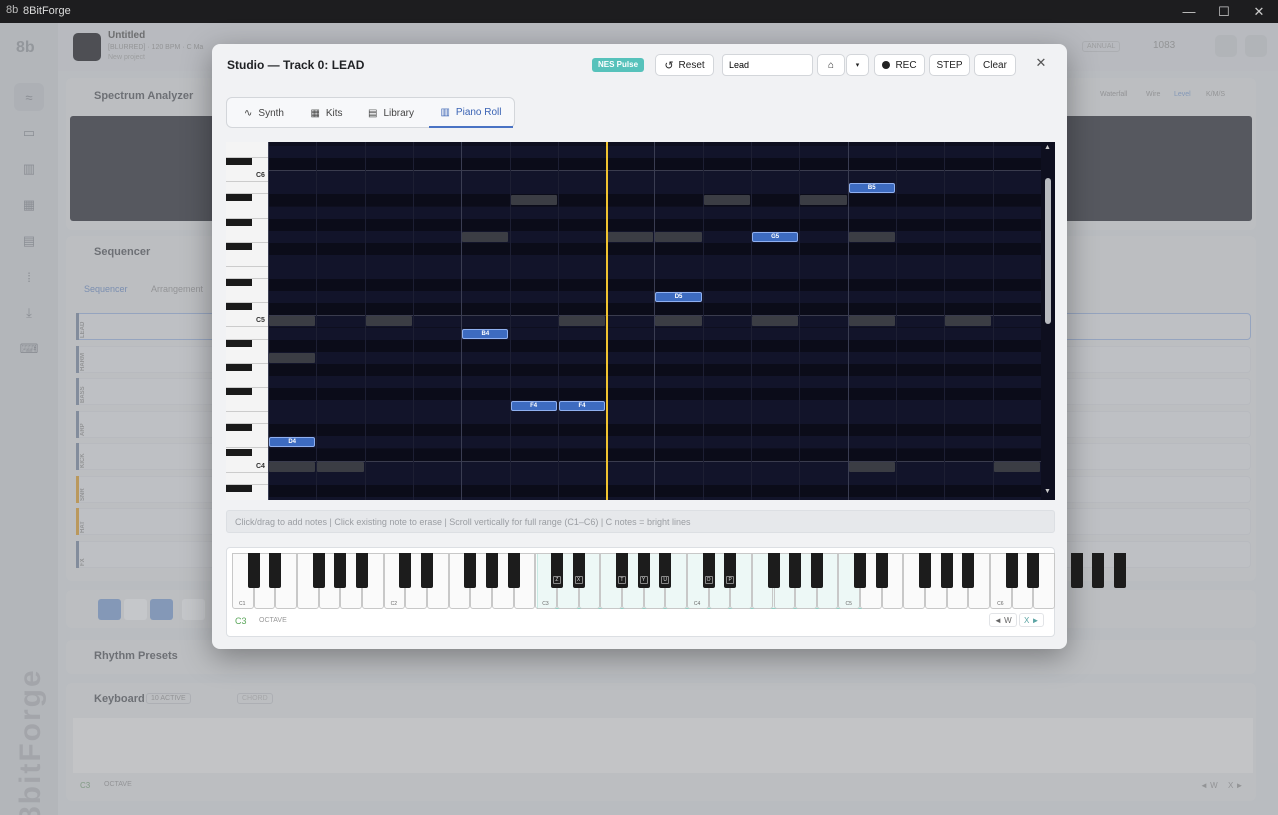 The width and height of the screenshot is (1278, 815). What do you see at coordinates (1224, 11) in the screenshot?
I see `maximize-icon: ☐` at bounding box center [1224, 11].